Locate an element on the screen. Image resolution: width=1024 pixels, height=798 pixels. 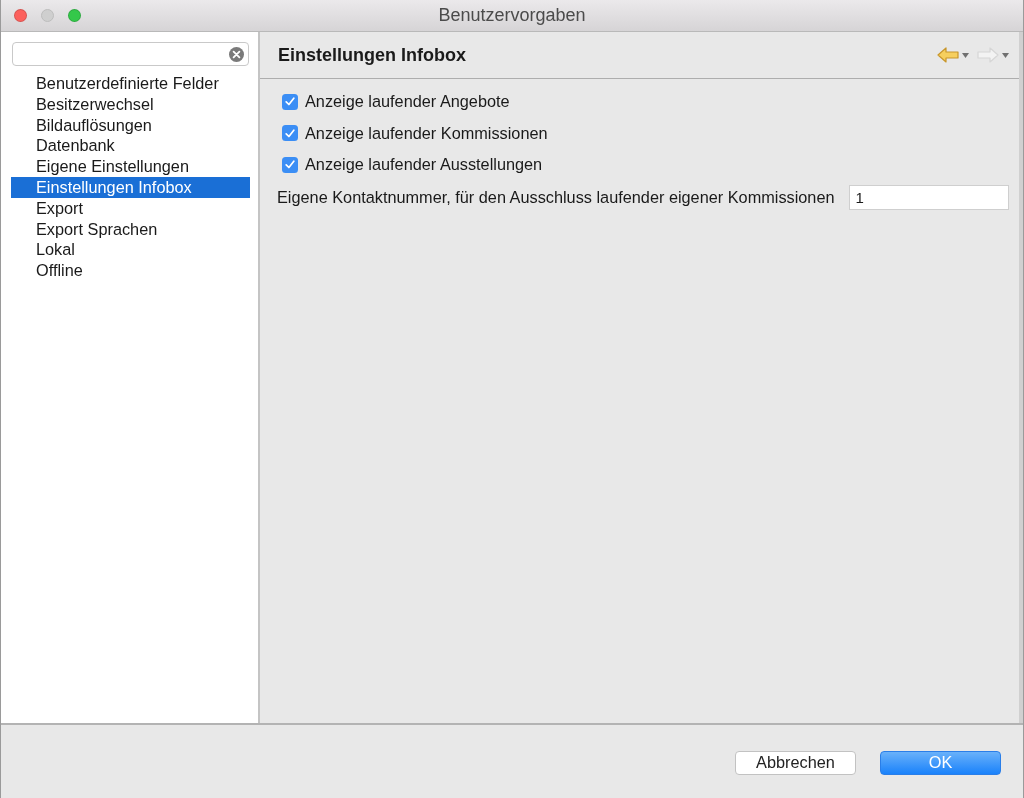
input-field: 1 is located at coordinates (928, 197).